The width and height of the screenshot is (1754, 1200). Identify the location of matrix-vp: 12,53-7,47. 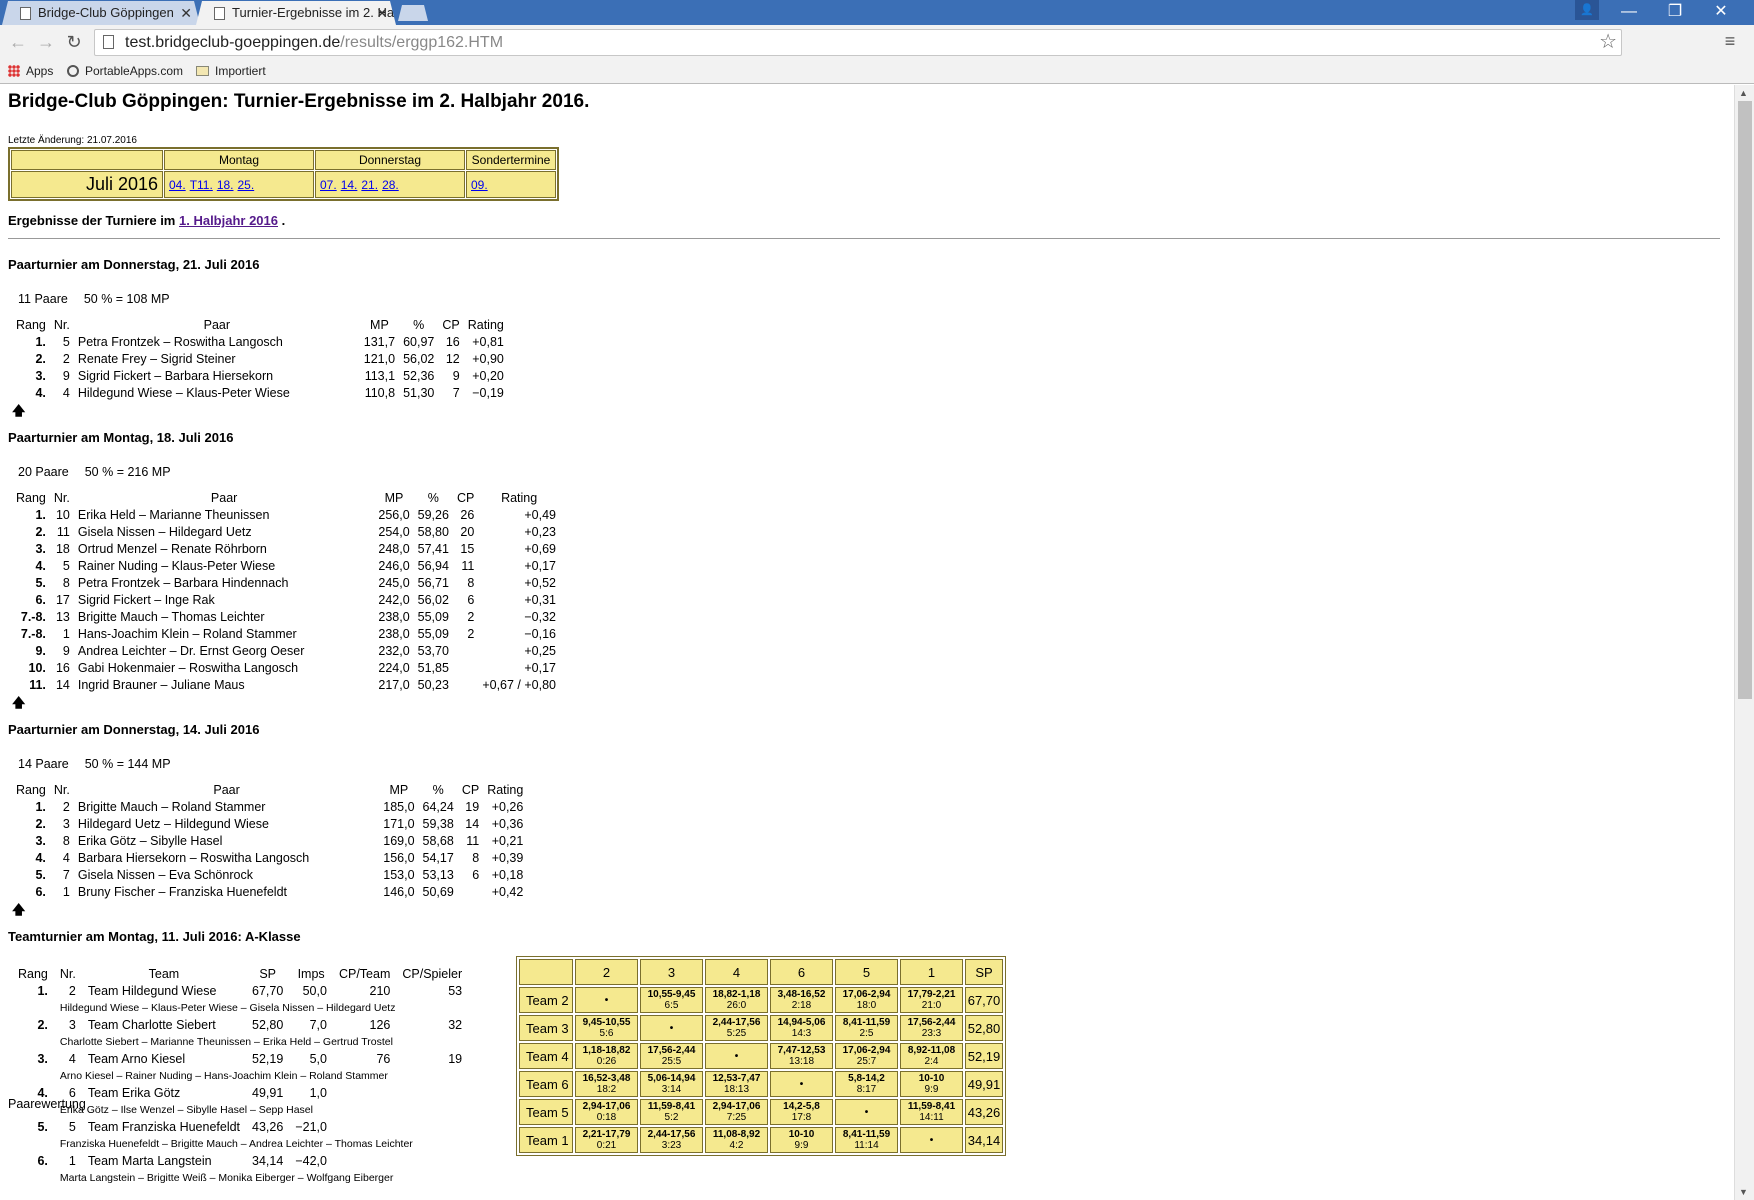
(736, 1078).